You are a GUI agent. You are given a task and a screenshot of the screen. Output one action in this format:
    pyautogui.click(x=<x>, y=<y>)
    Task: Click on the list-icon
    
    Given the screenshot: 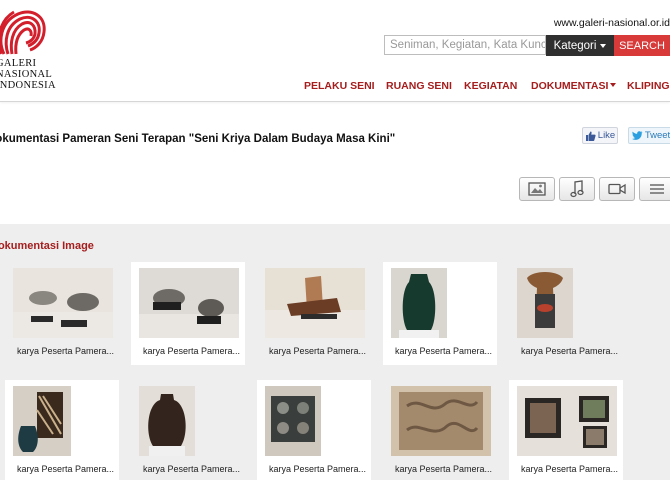 What is the action you would take?
    pyautogui.click(x=657, y=189)
    